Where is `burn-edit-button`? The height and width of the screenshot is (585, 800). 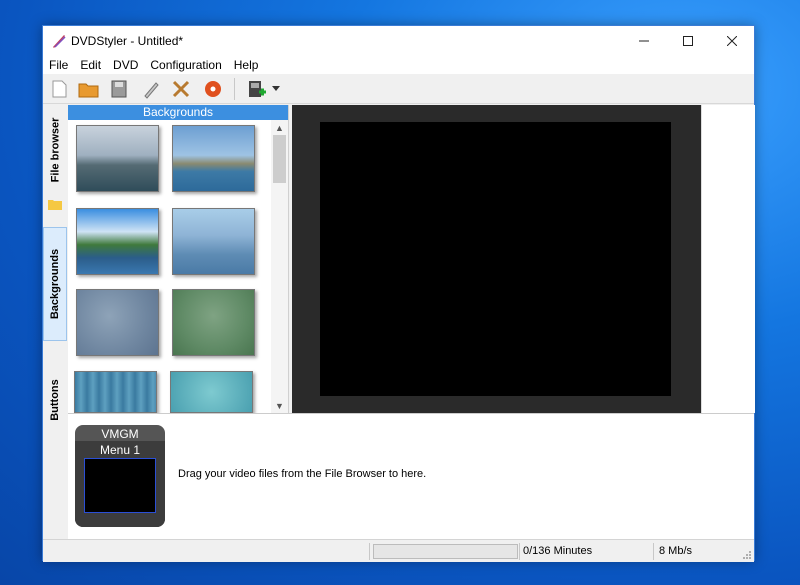
burn-edit-button is located at coordinates (151, 89).